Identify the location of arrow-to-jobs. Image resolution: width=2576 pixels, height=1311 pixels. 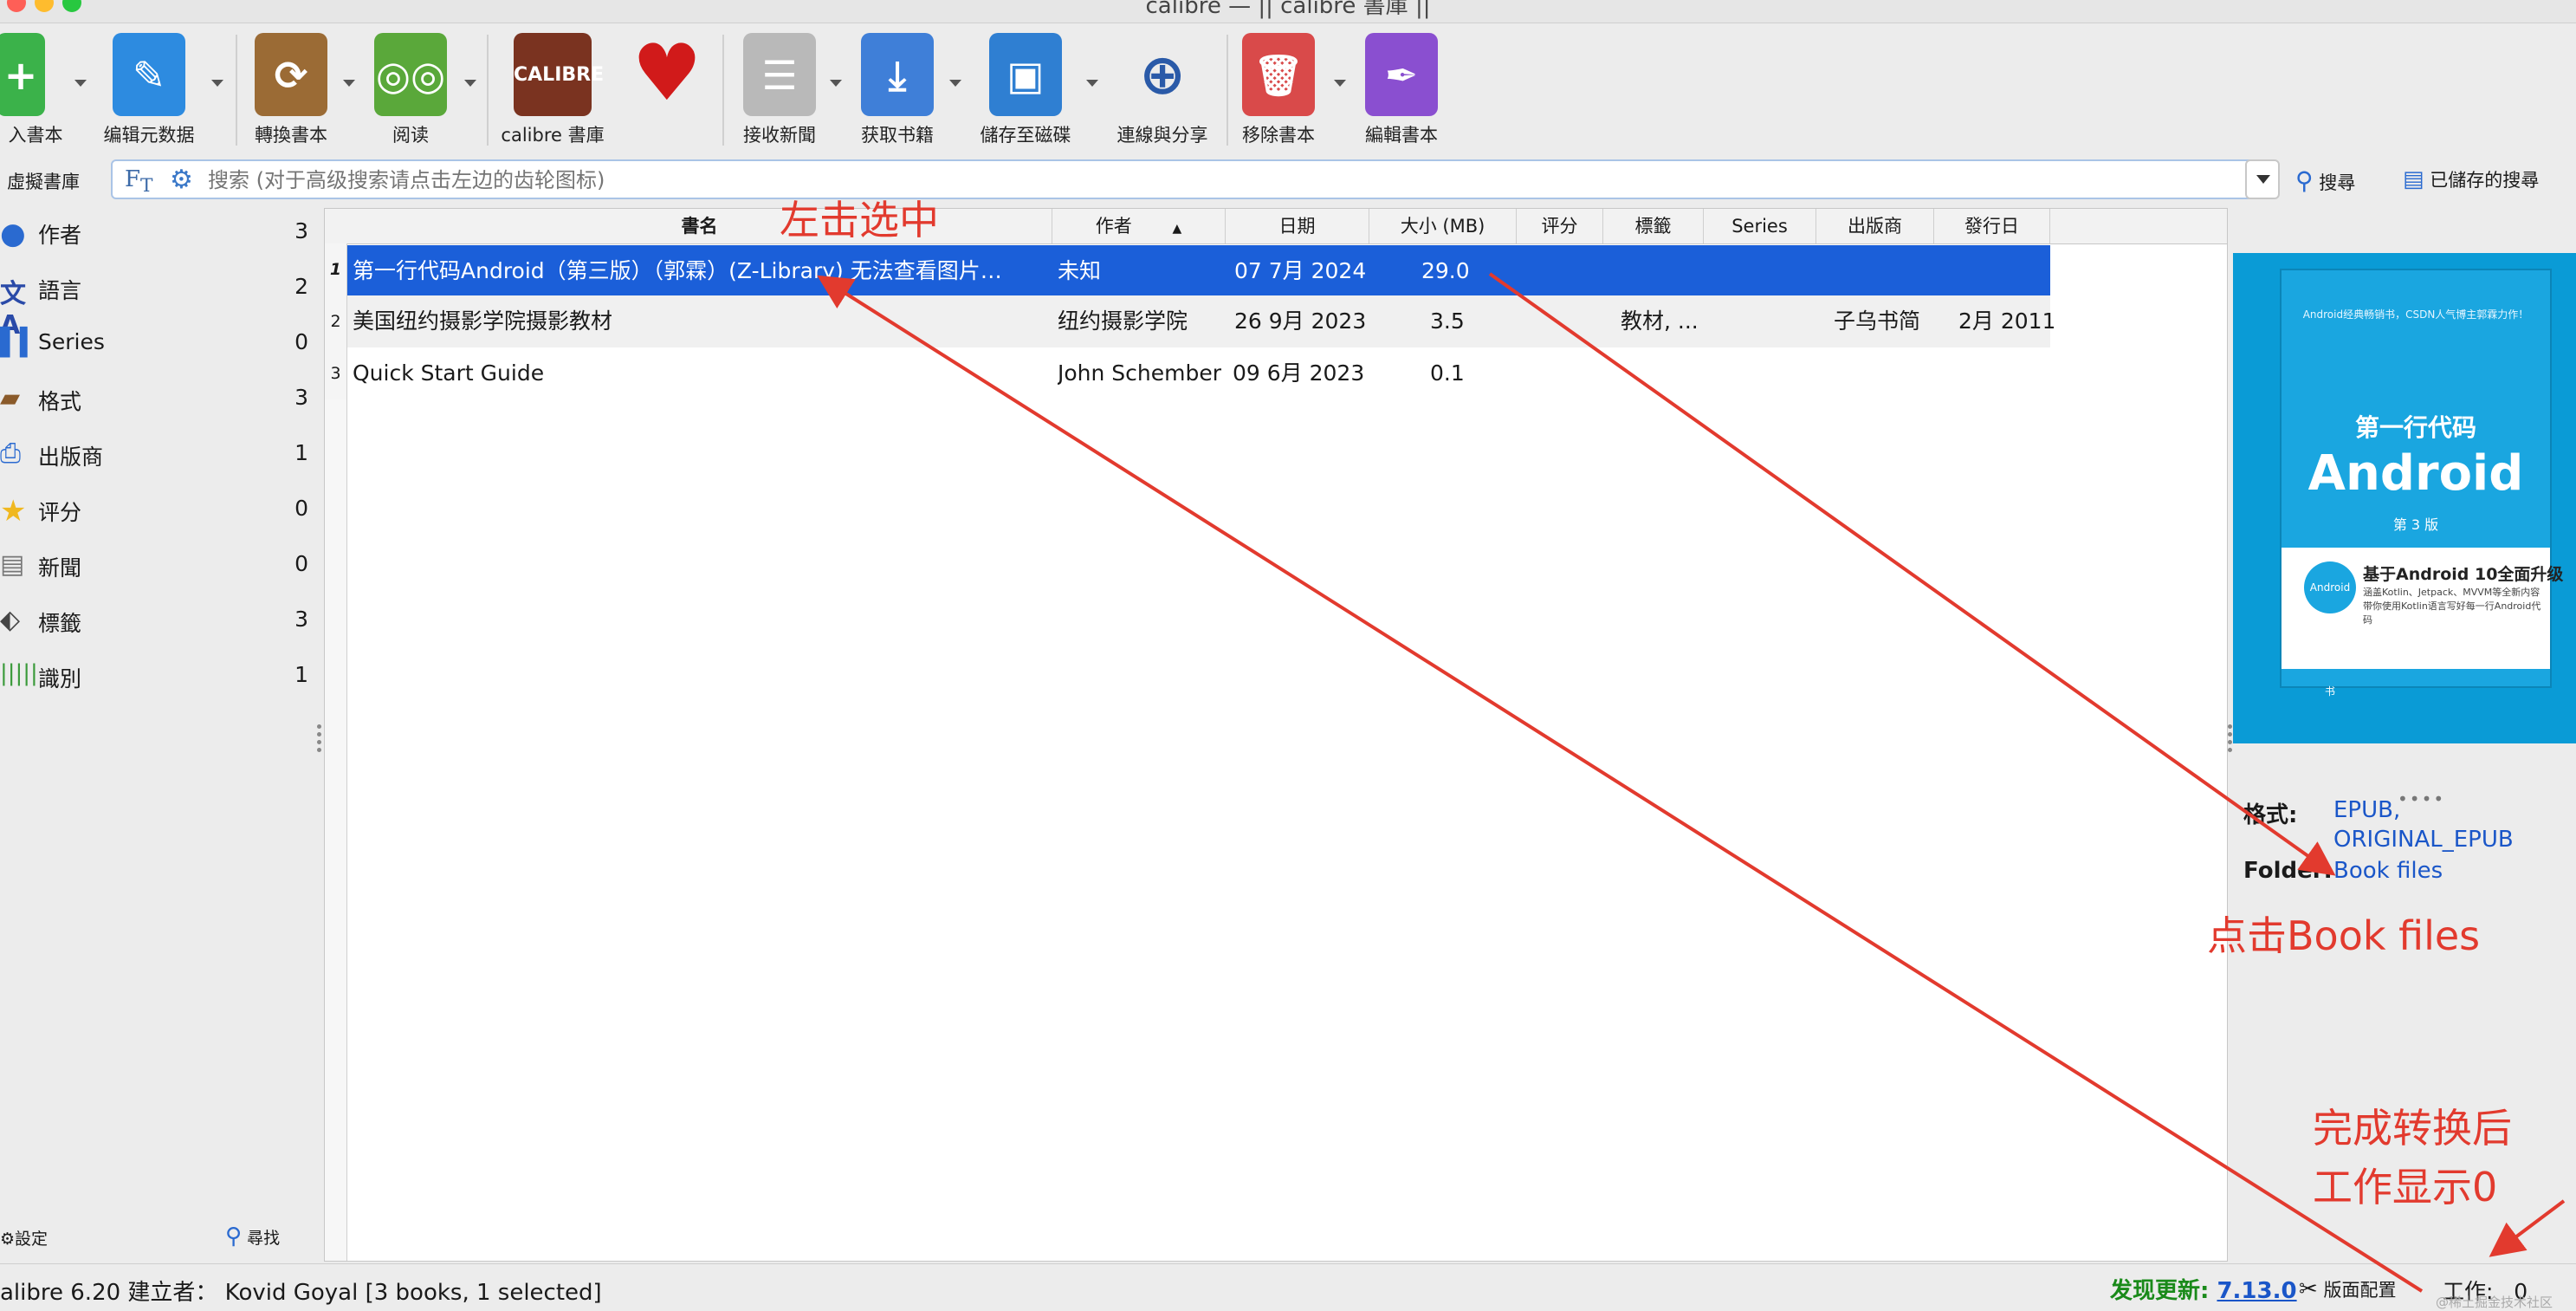
(2527, 1228).